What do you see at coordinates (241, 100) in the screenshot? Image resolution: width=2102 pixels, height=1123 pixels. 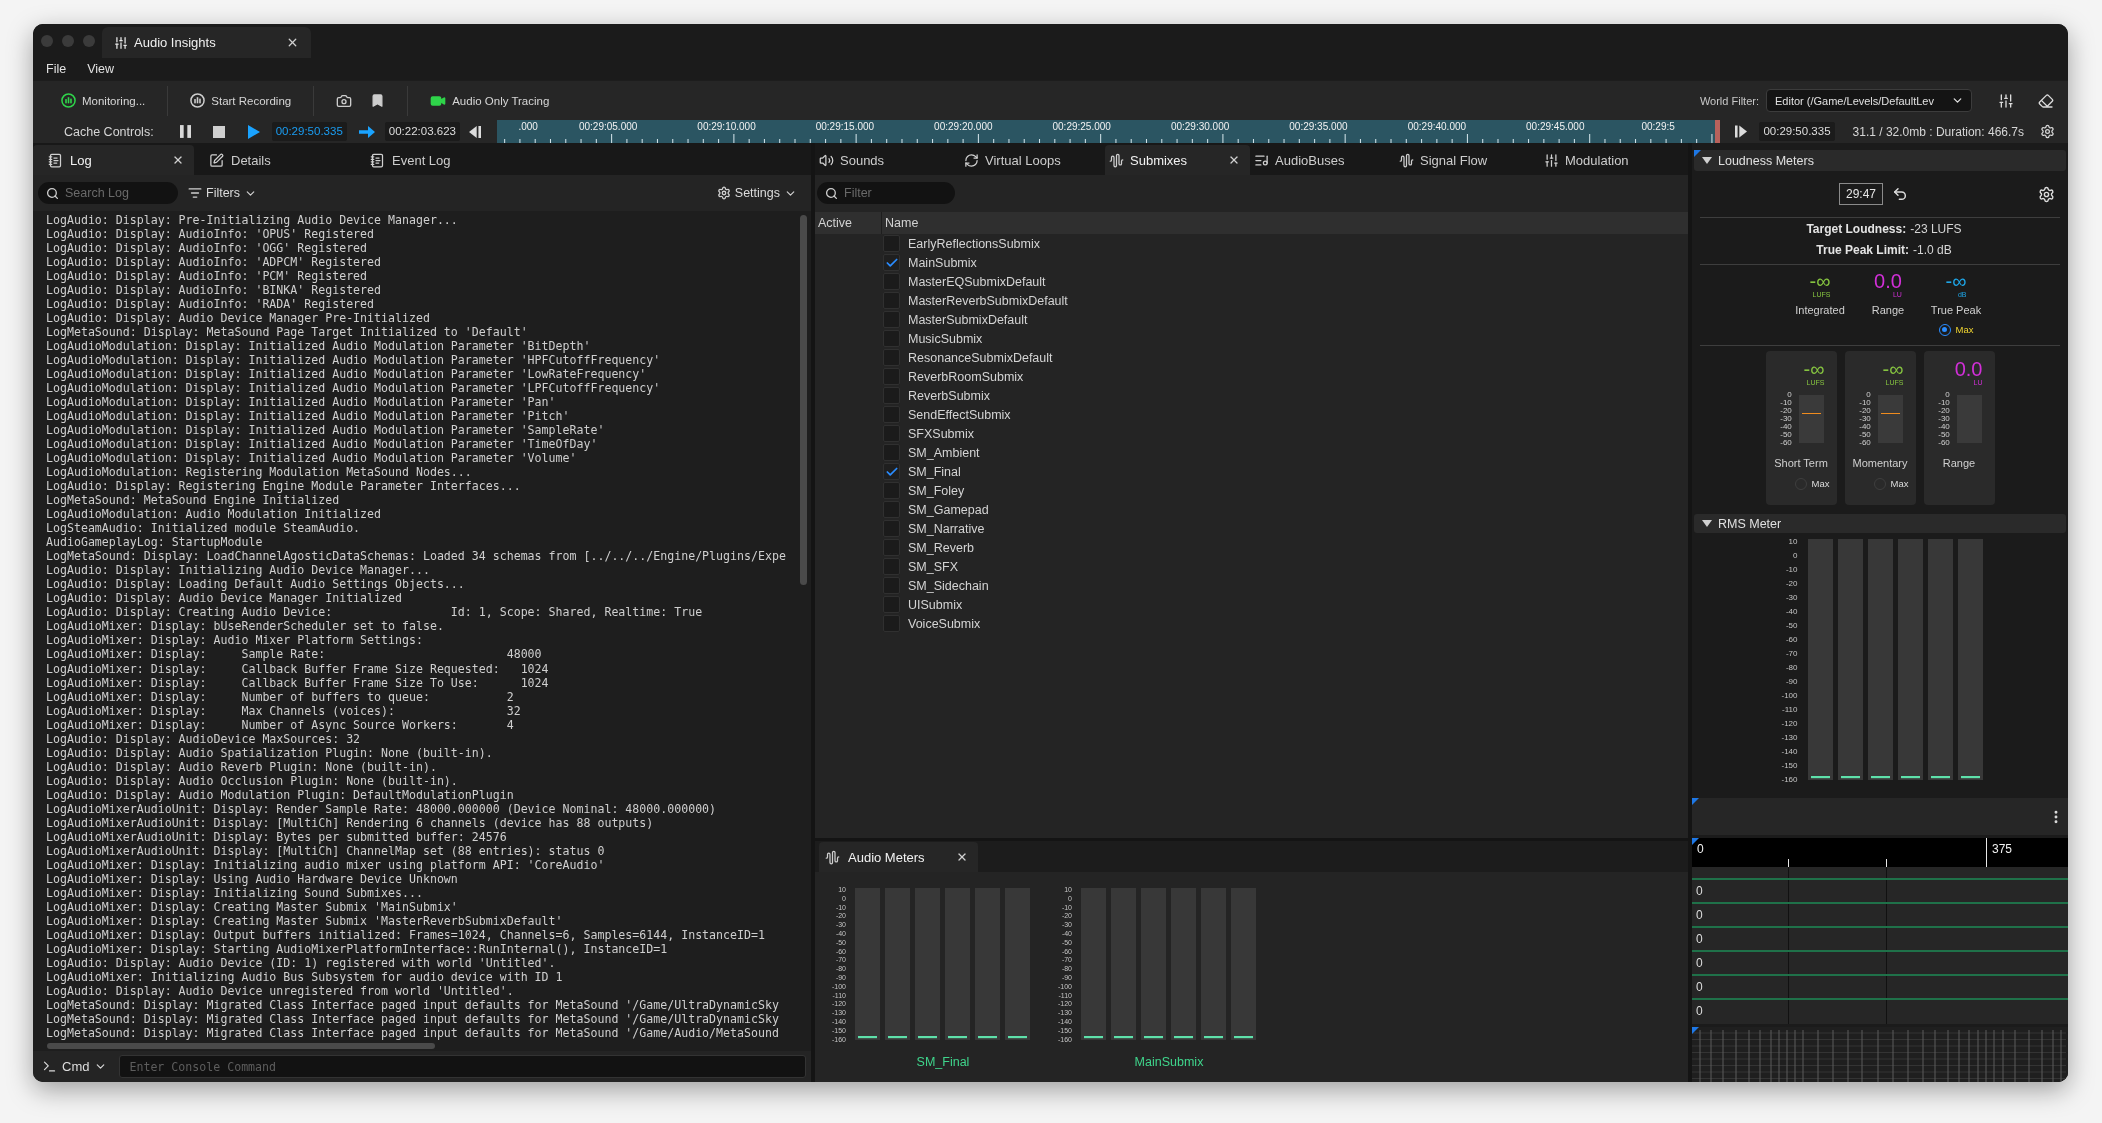 I see `record-button: Start Recording` at bounding box center [241, 100].